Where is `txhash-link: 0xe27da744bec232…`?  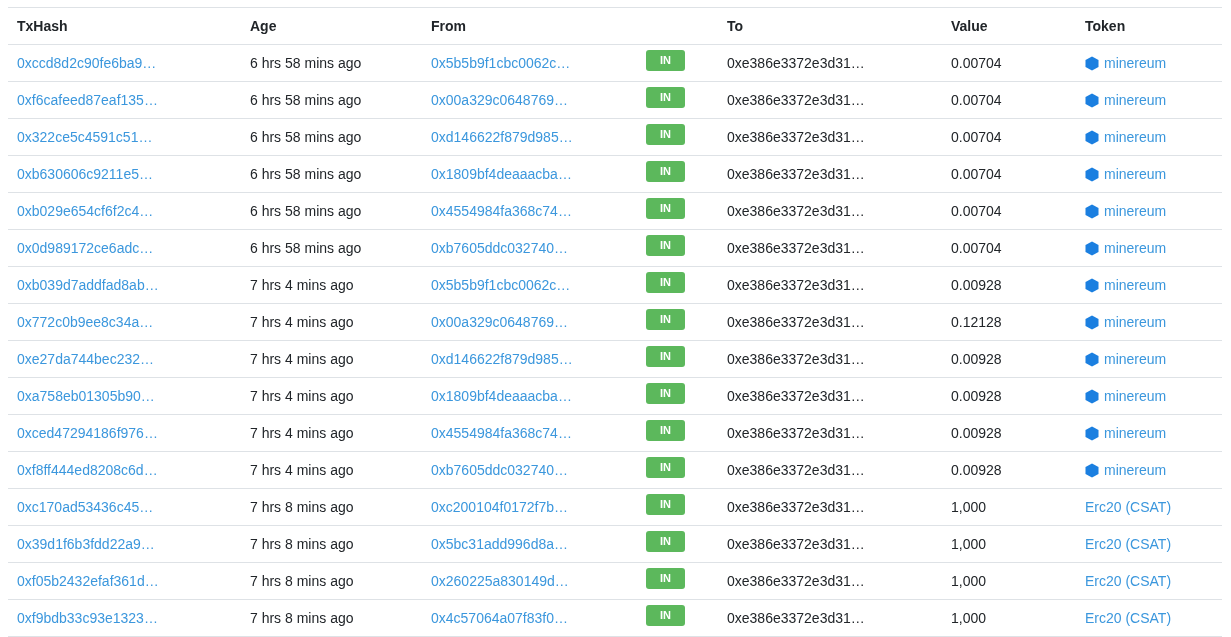 txhash-link: 0xe27da744bec232… is located at coordinates (85, 358).